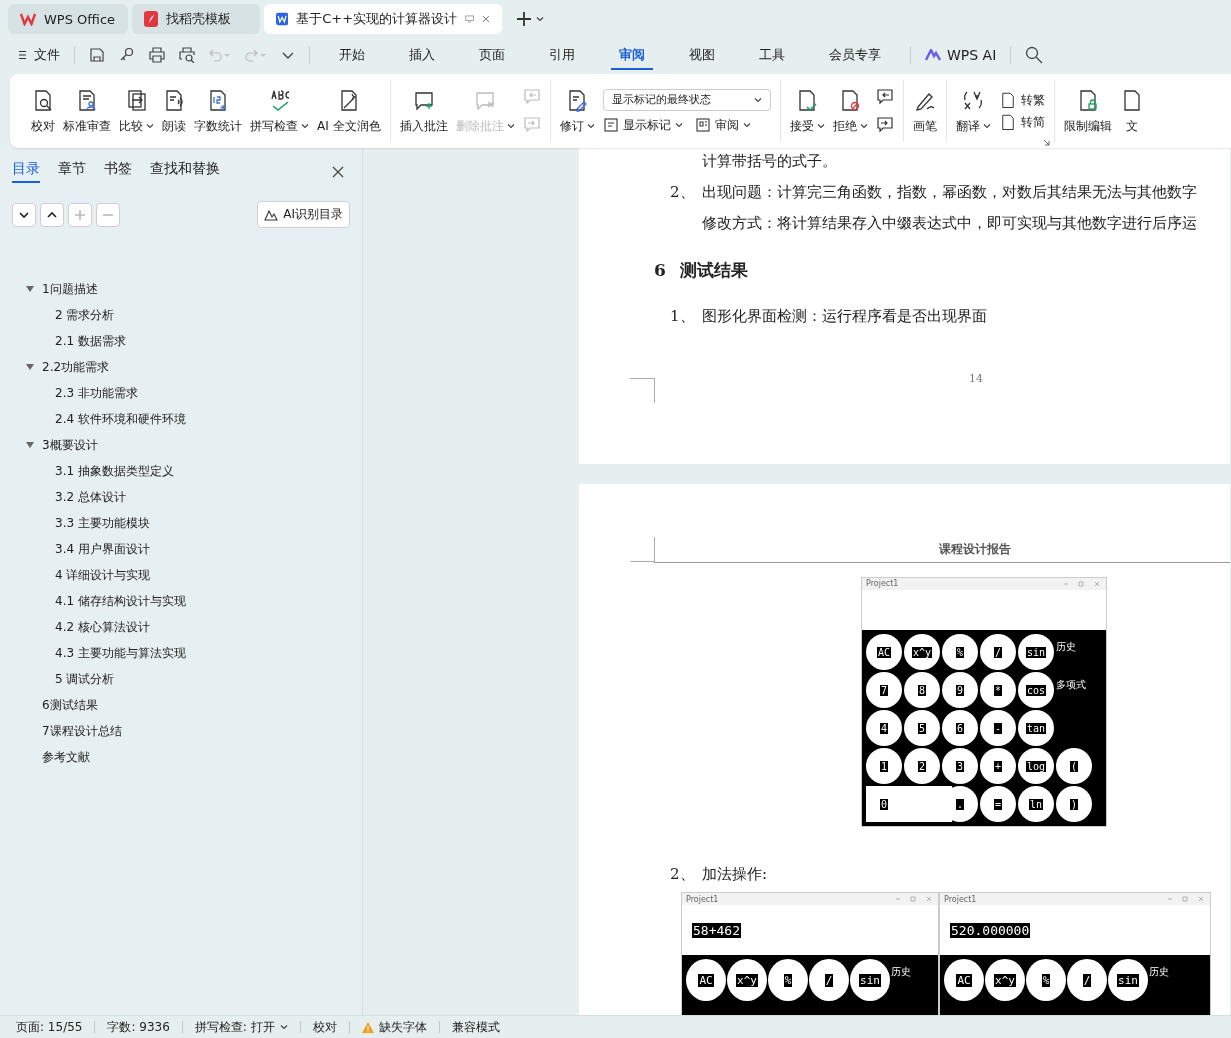  Describe the element at coordinates (1087, 111) in the screenshot. I see `ribbon-button: 限制编辑` at that location.